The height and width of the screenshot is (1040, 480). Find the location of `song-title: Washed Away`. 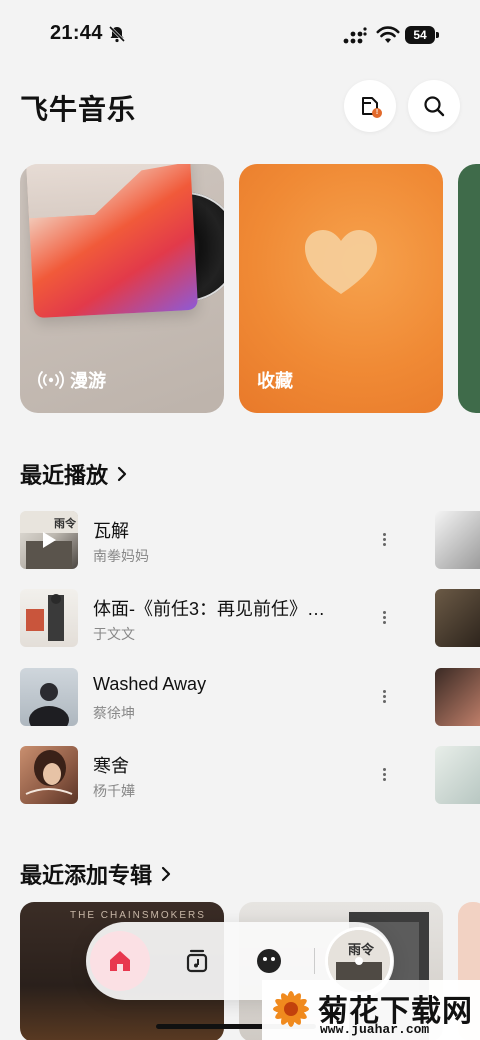

song-title: Washed Away is located at coordinates (150, 684).